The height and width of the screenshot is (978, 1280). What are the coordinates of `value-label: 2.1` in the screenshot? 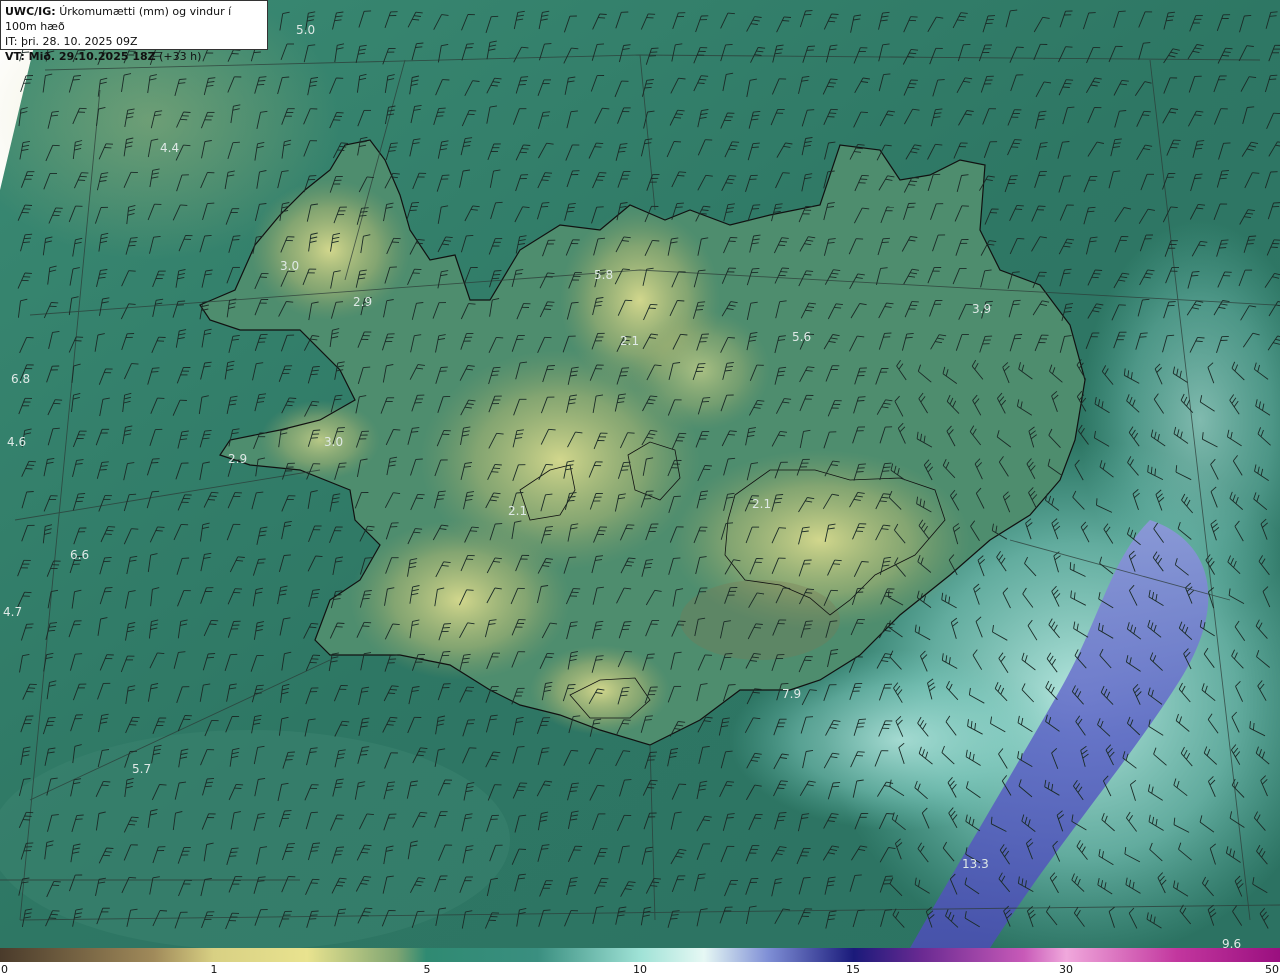 It's located at (629, 341).